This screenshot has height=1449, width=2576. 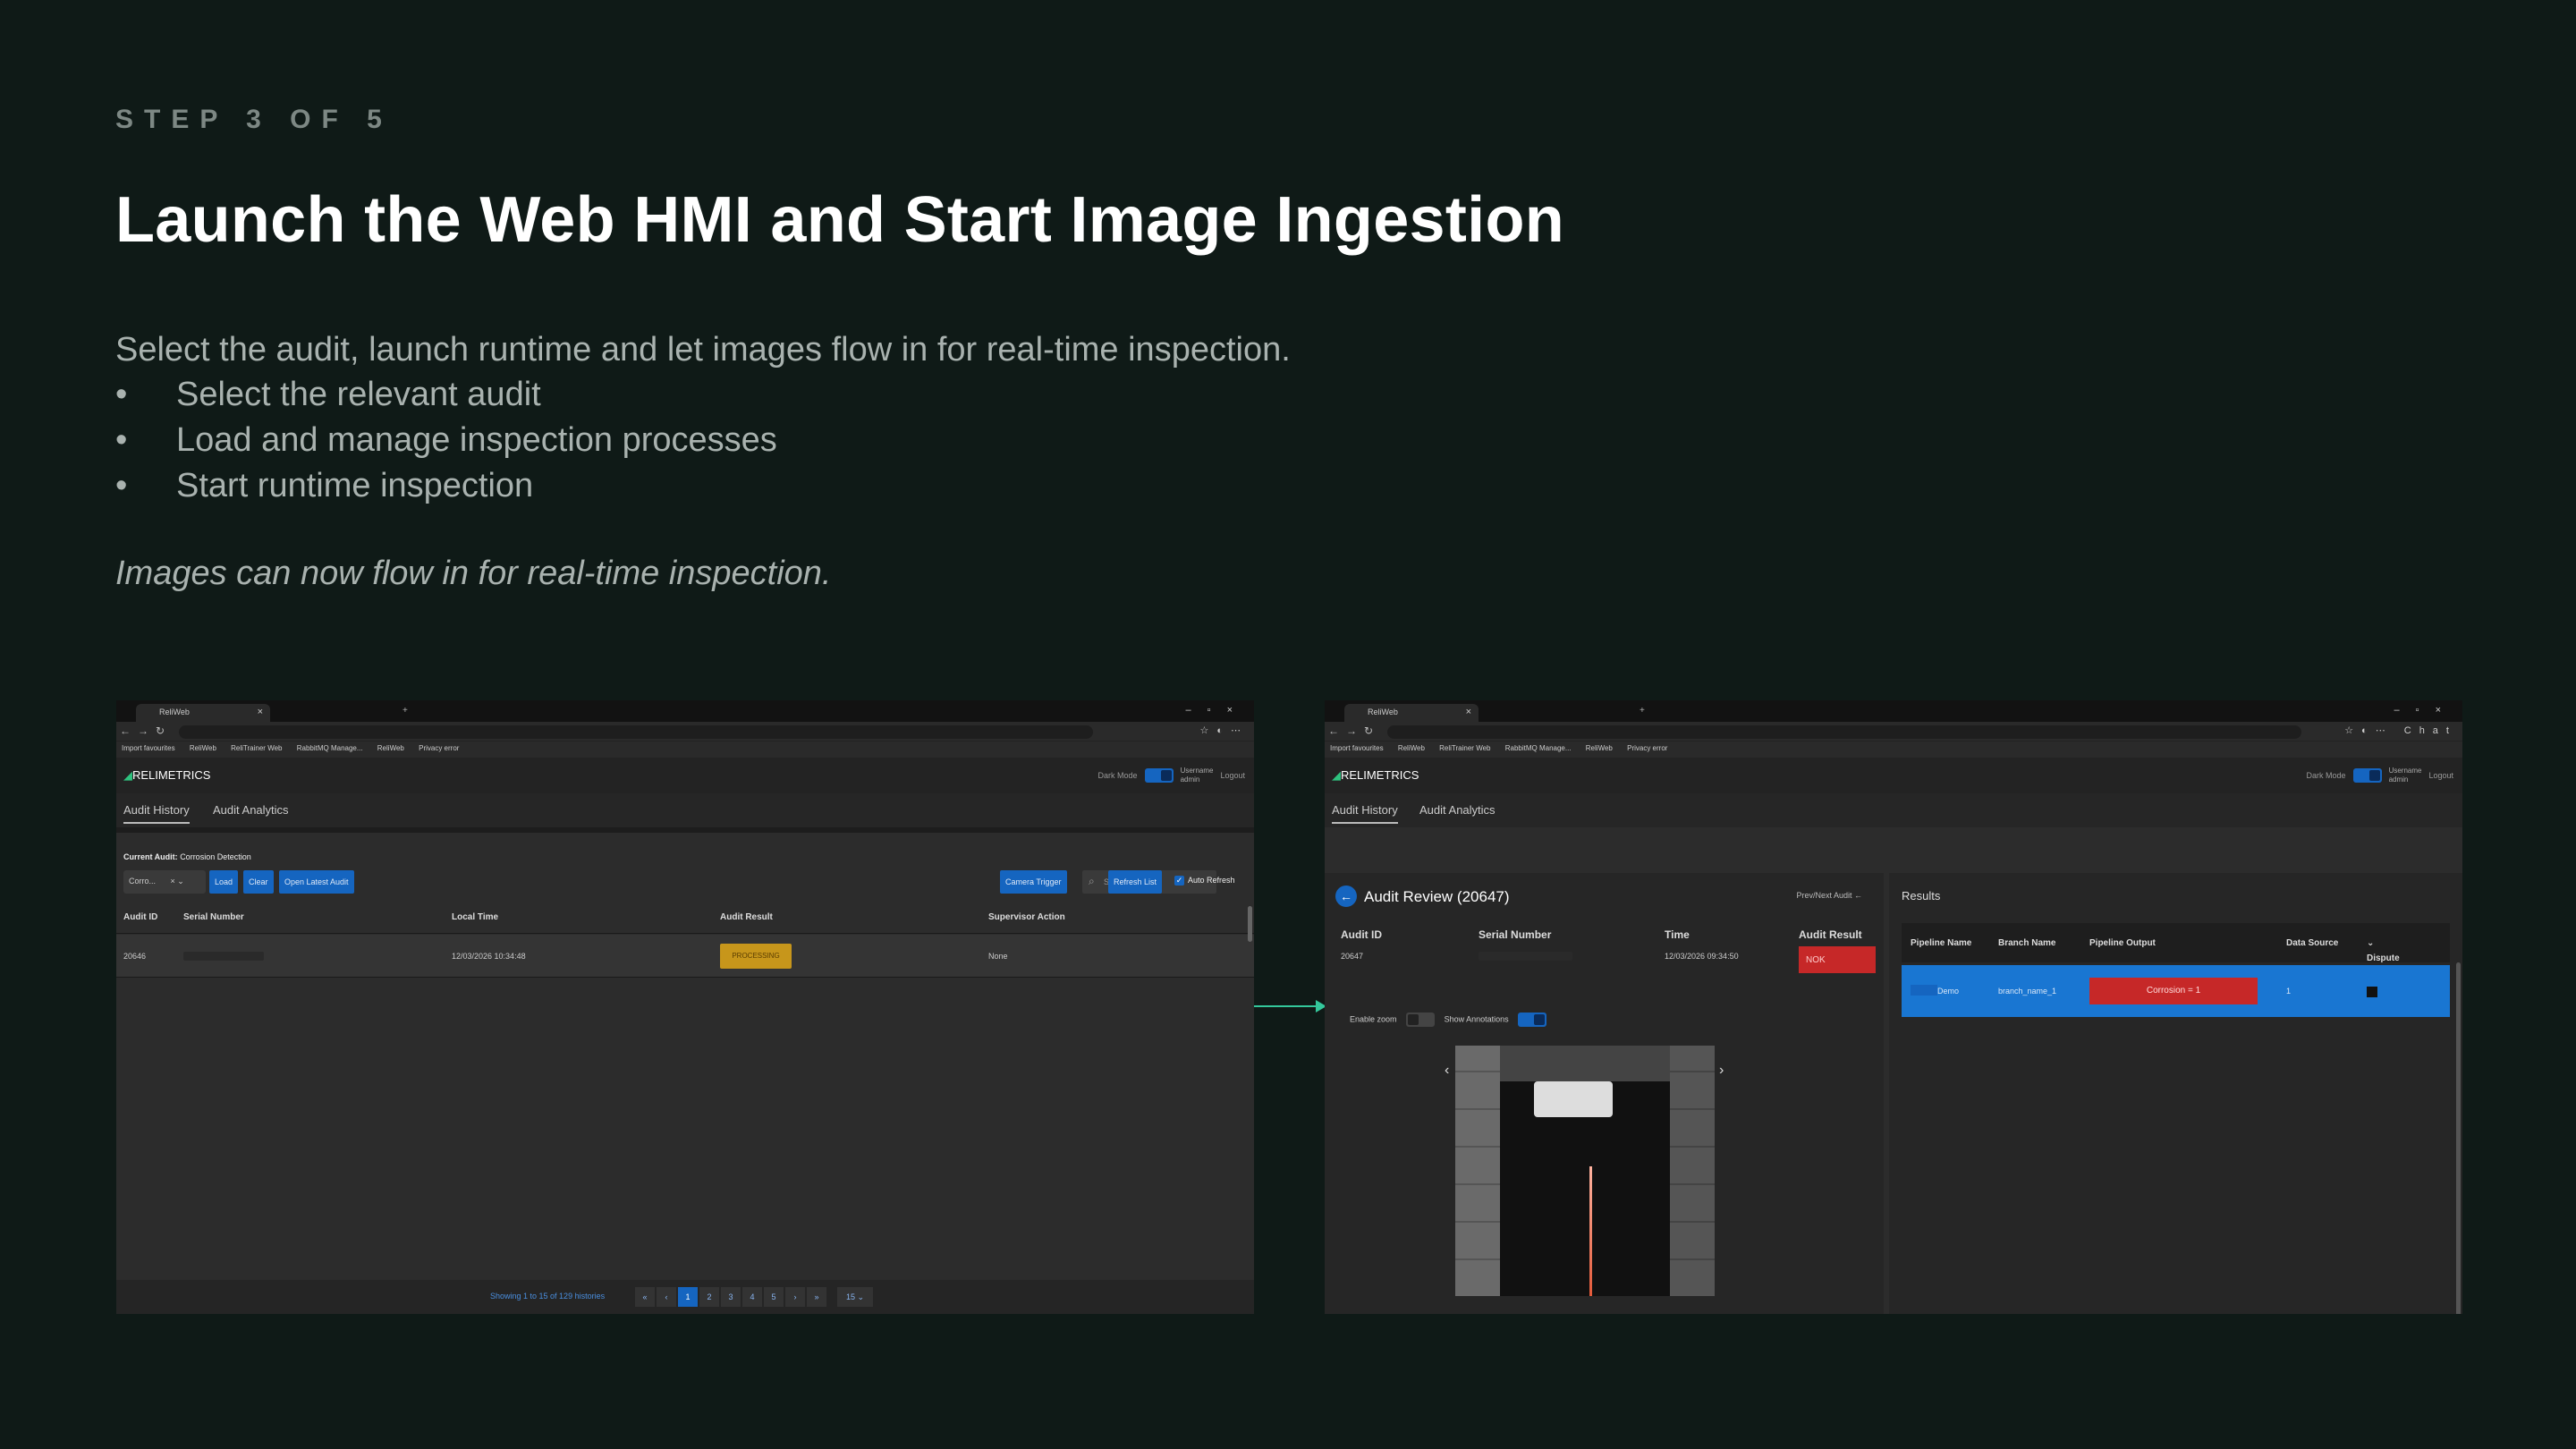 I want to click on col-supervisor-action: Supervisor Action, so click(x=1026, y=917).